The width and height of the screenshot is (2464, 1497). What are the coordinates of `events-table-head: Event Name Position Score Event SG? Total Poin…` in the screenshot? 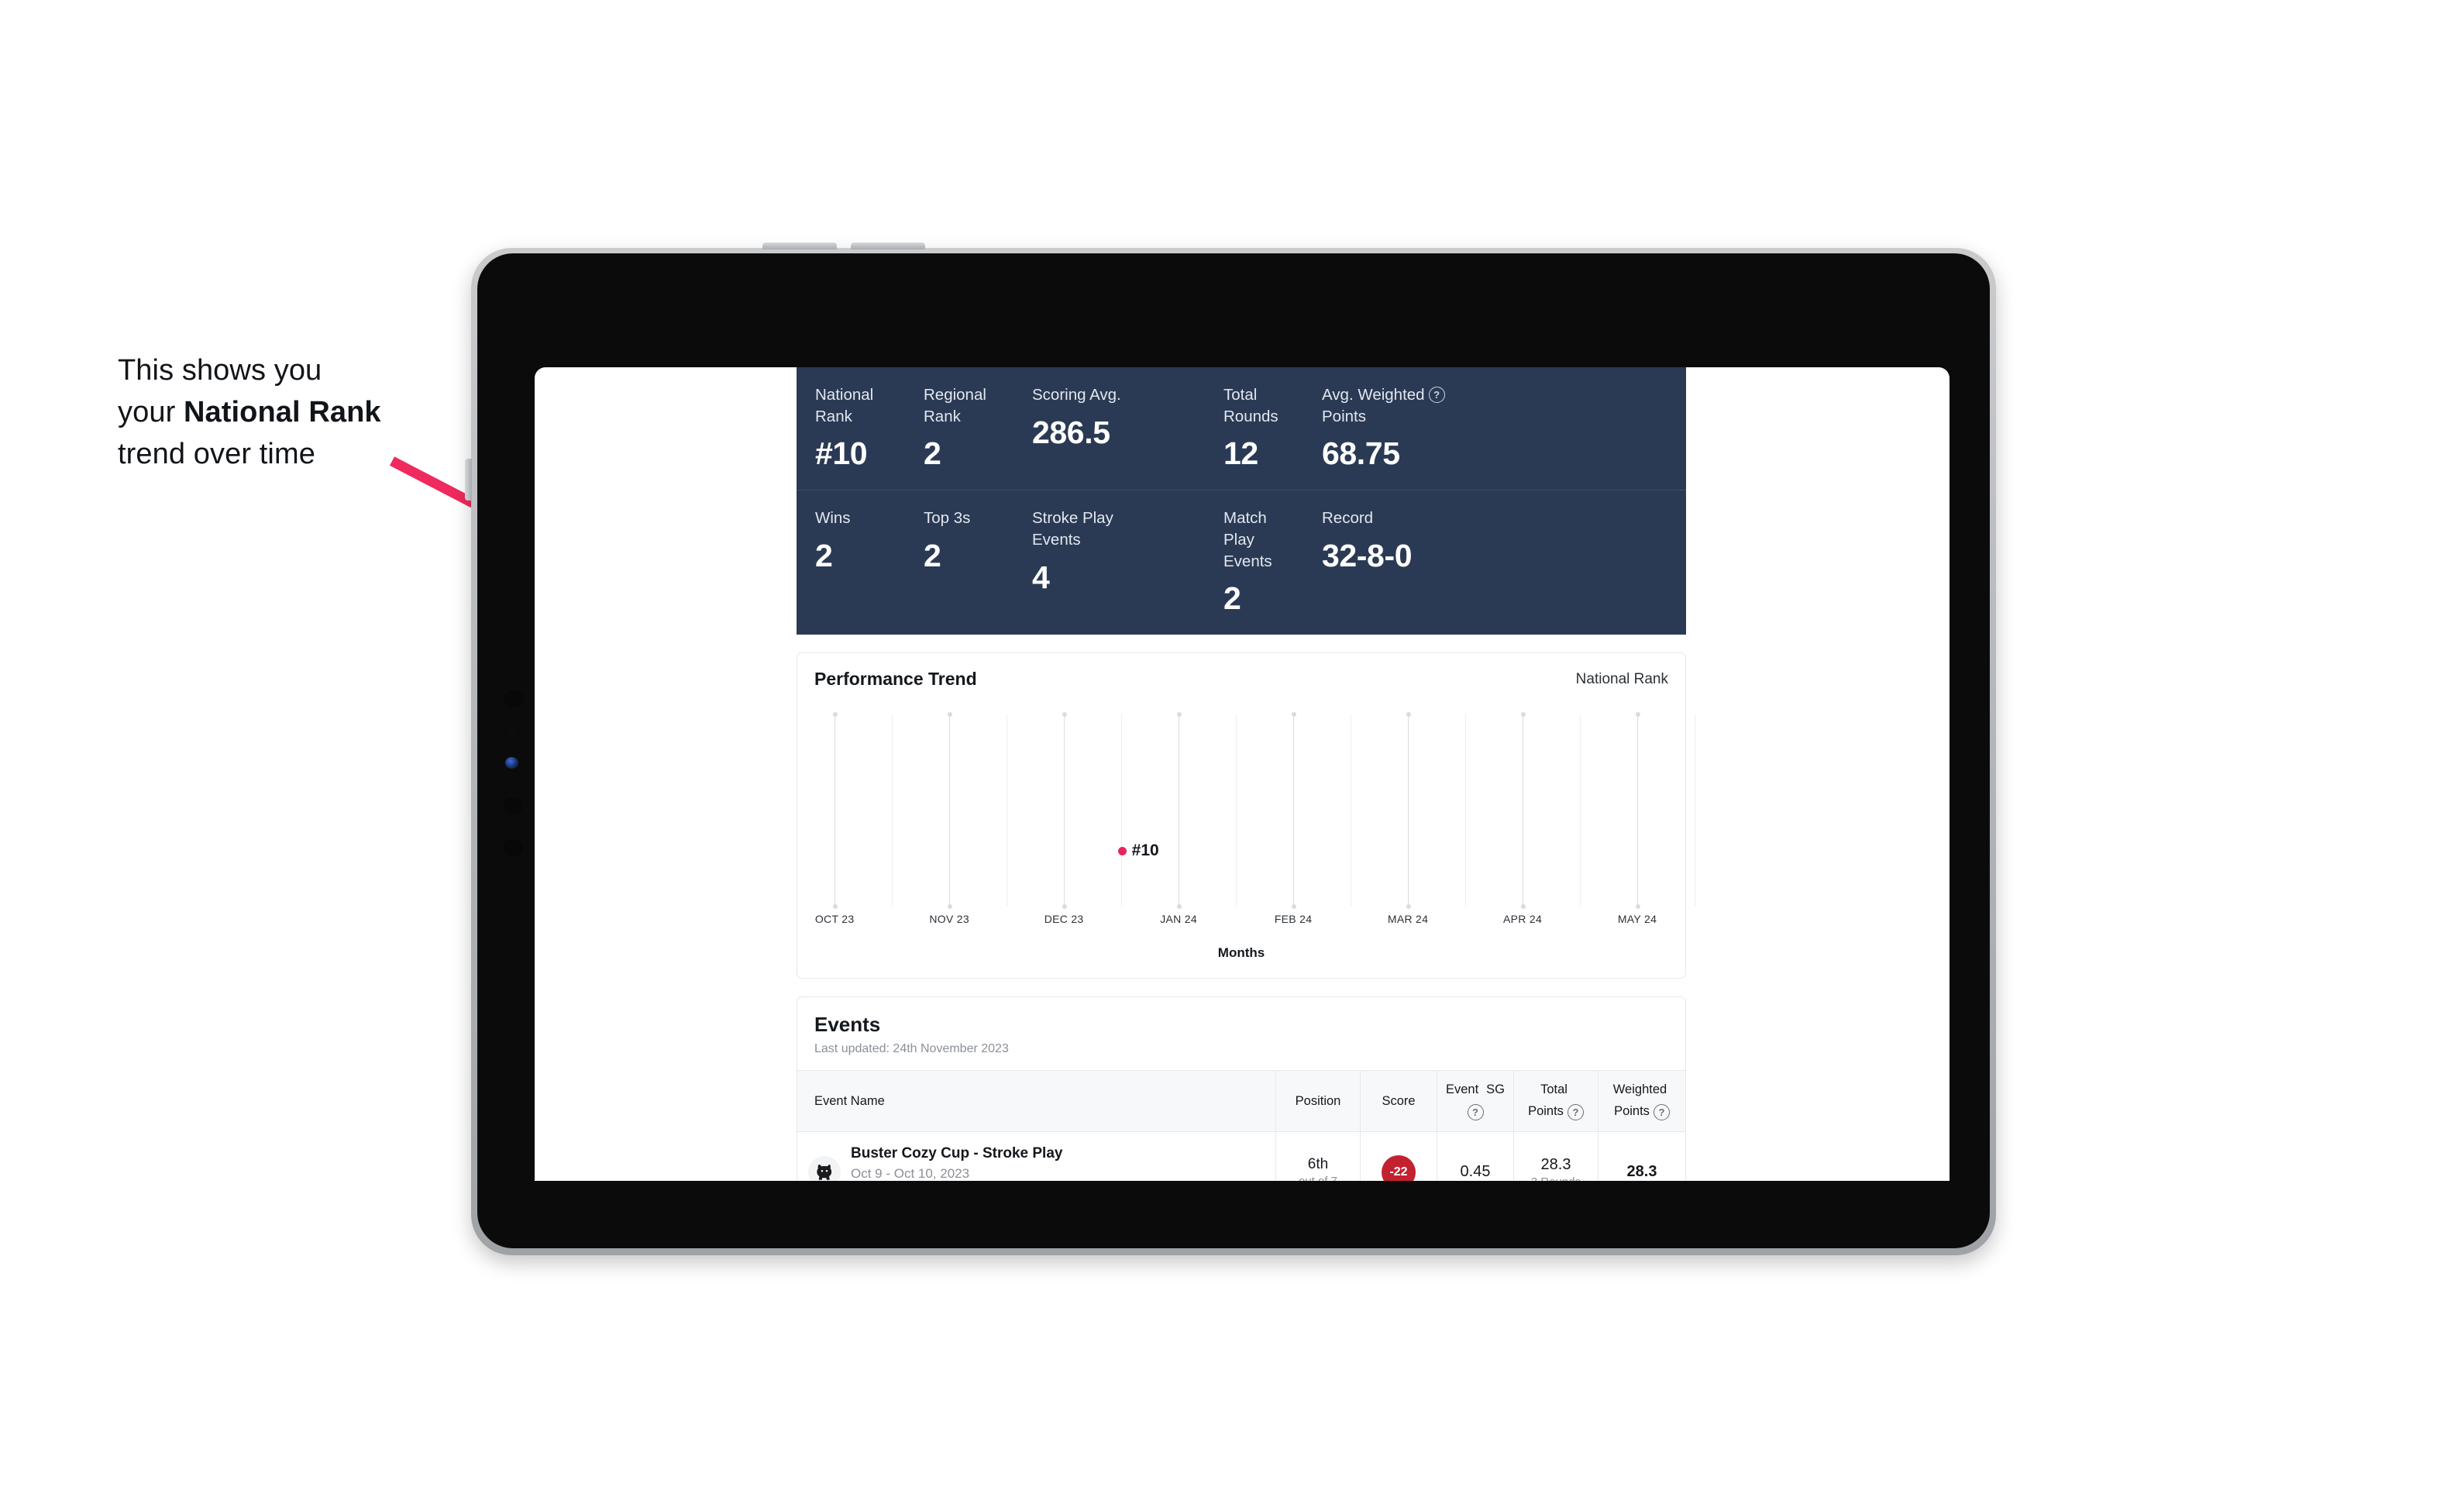 It's located at (1241, 1101).